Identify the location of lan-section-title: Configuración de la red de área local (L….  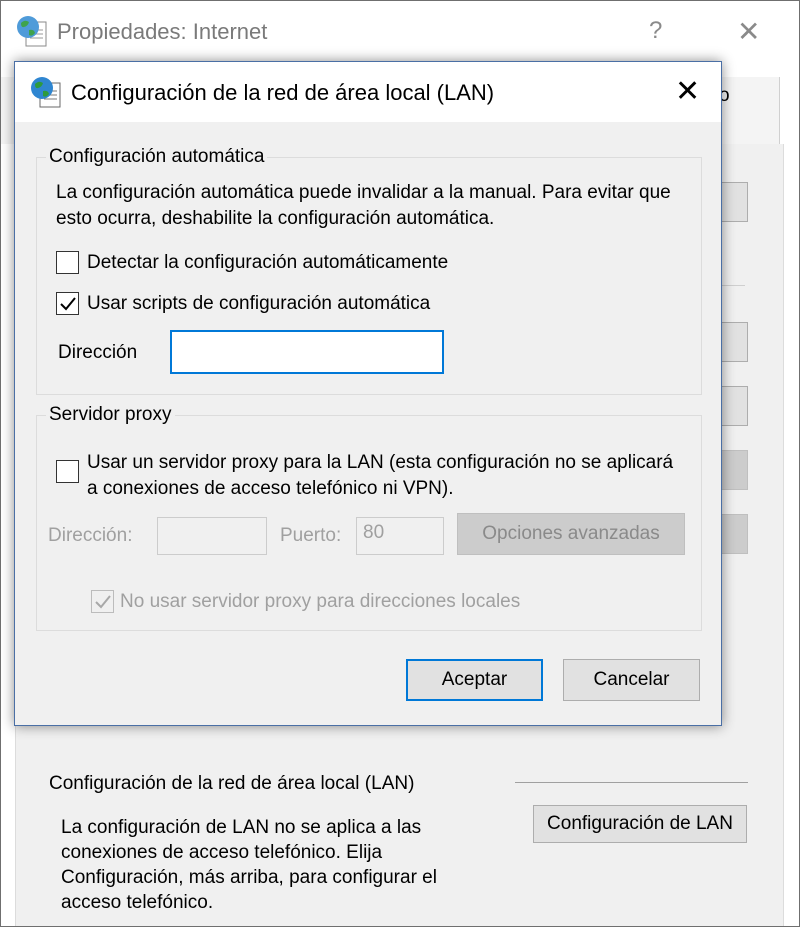
(232, 783).